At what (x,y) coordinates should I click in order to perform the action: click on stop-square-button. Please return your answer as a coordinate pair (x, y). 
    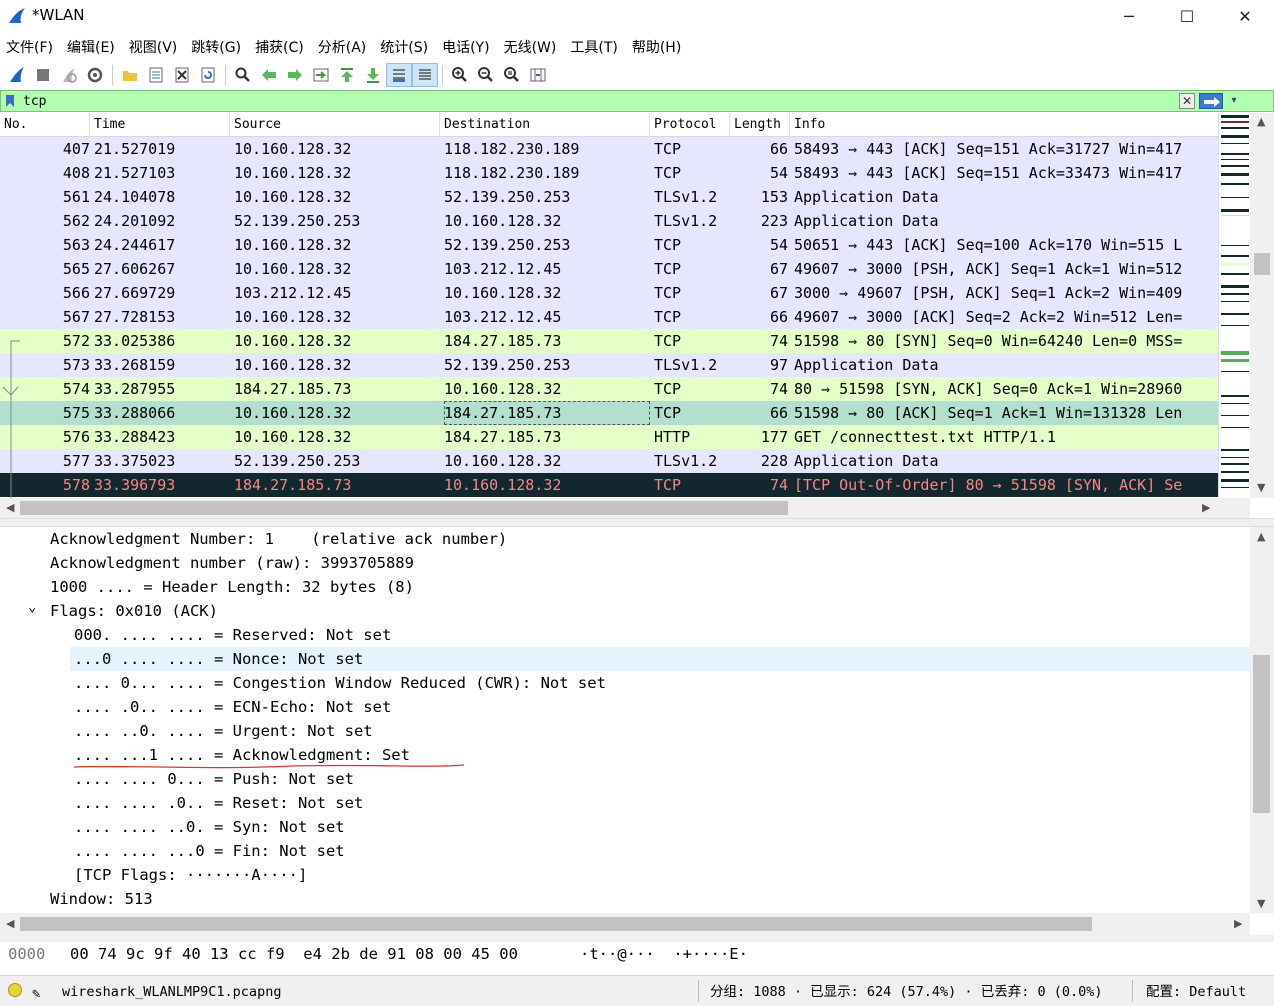
    Looking at the image, I should click on (43, 75).